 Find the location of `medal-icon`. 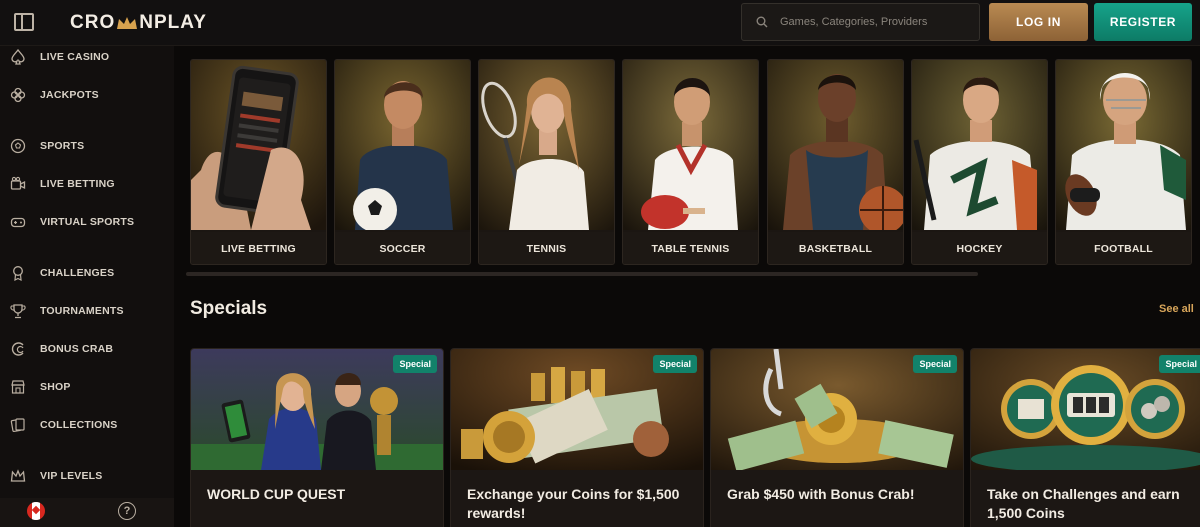

medal-icon is located at coordinates (18, 273).